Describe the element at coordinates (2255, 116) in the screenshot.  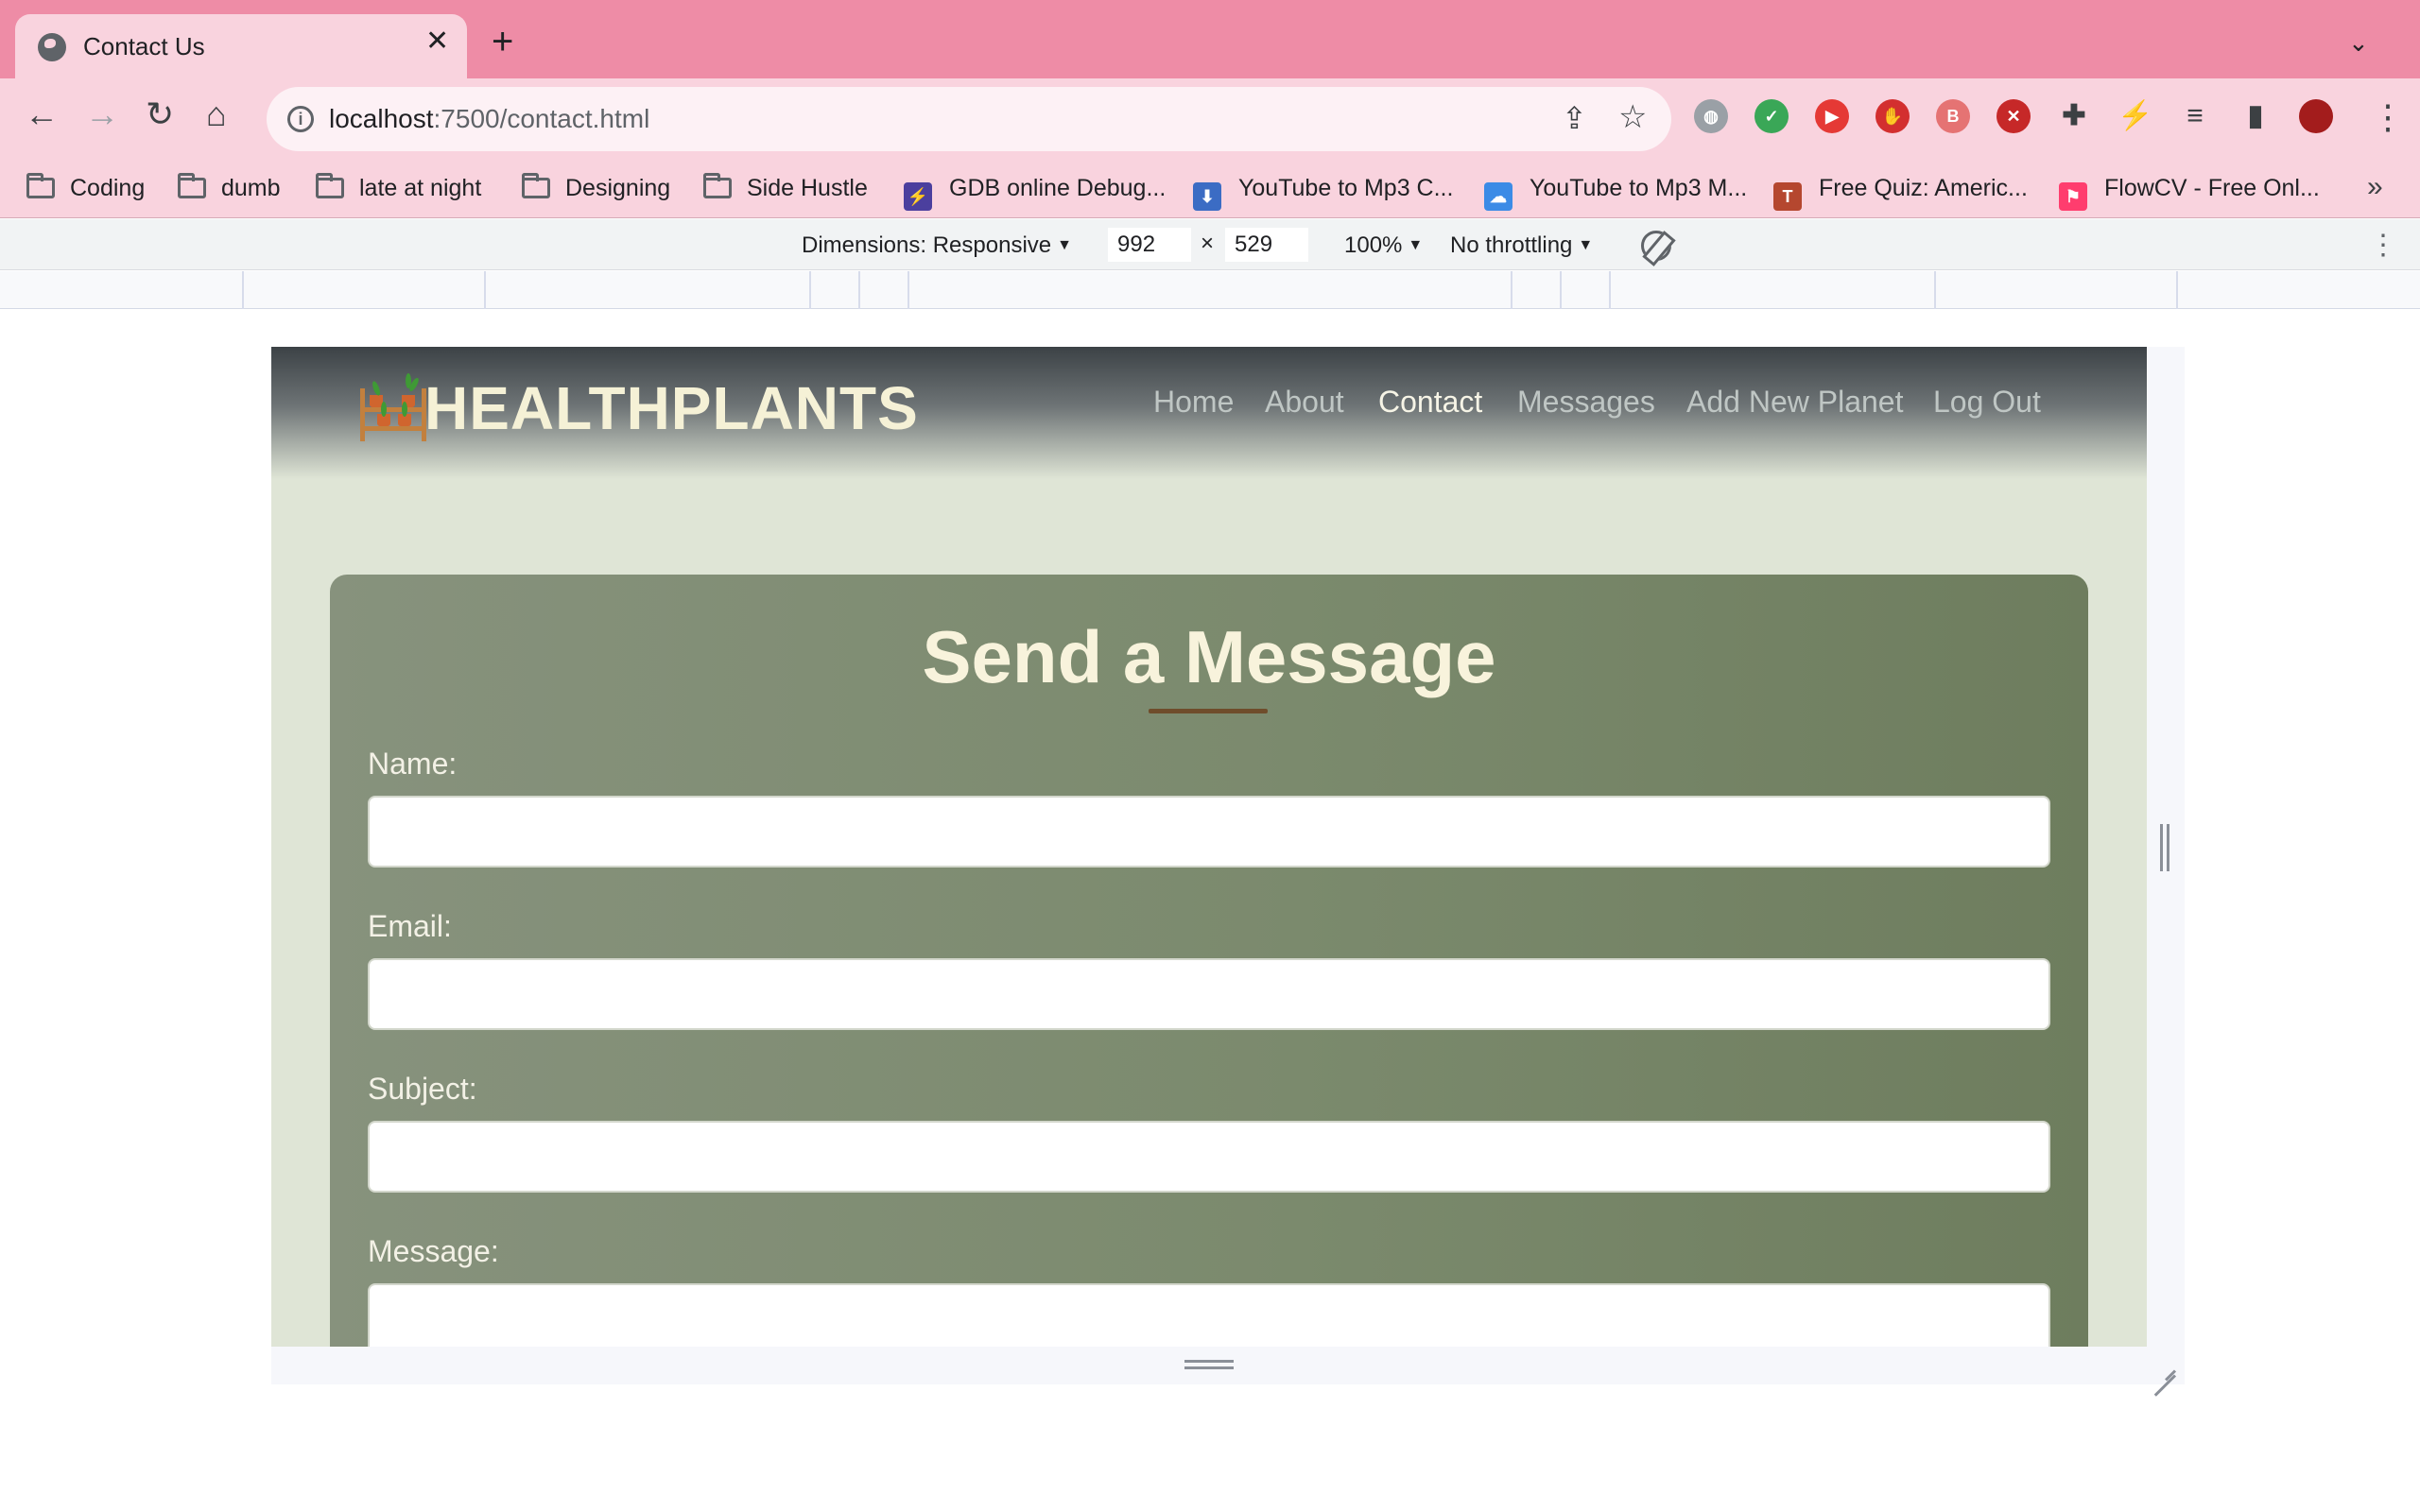
I see `side-panel-icon: ▮` at that location.